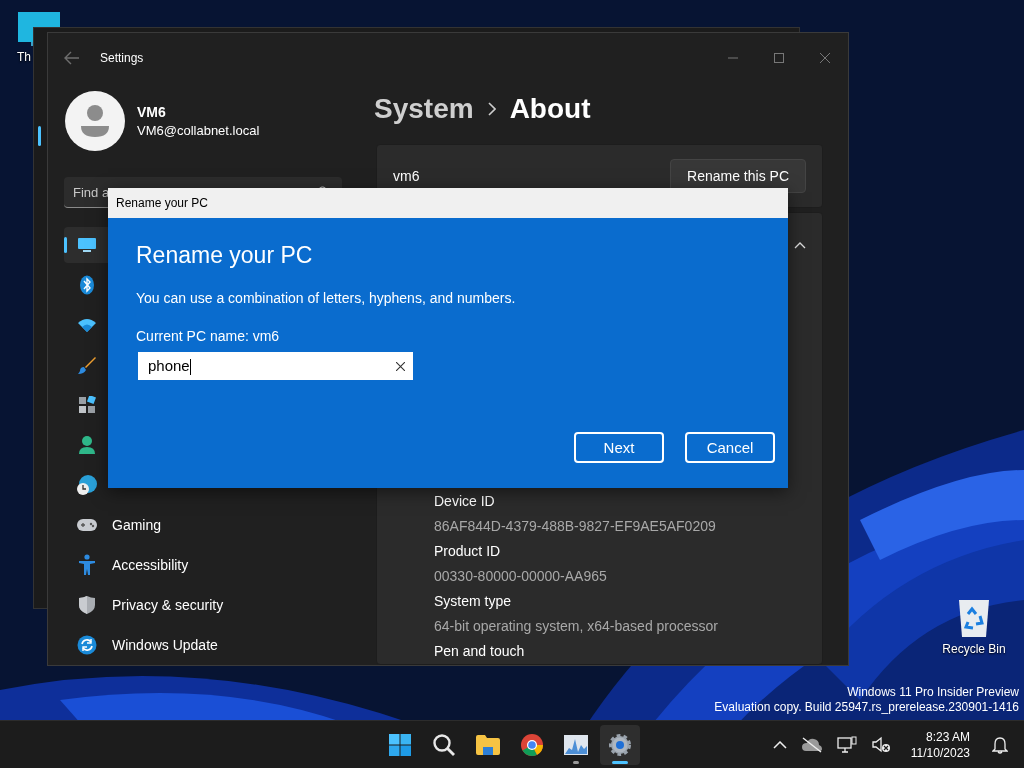  I want to click on spec-value: 00330-80000-00000-AA965, so click(521, 576).